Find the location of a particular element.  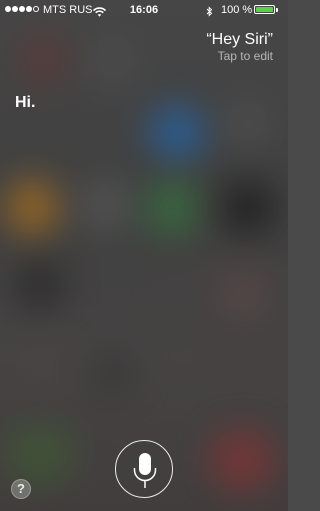

microphone-icon is located at coordinates (145, 470).